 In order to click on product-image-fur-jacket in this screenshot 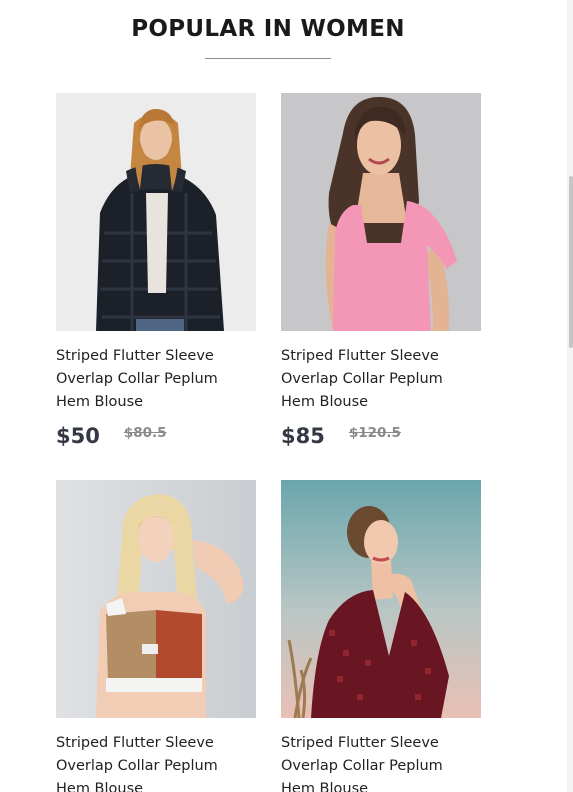, I will do `click(156, 212)`.